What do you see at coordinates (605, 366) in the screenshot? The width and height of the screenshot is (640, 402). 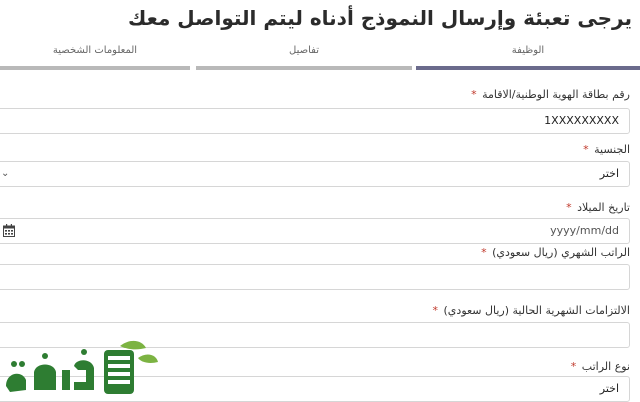 I see `salary-type-label-text: نوع الراتب` at bounding box center [605, 366].